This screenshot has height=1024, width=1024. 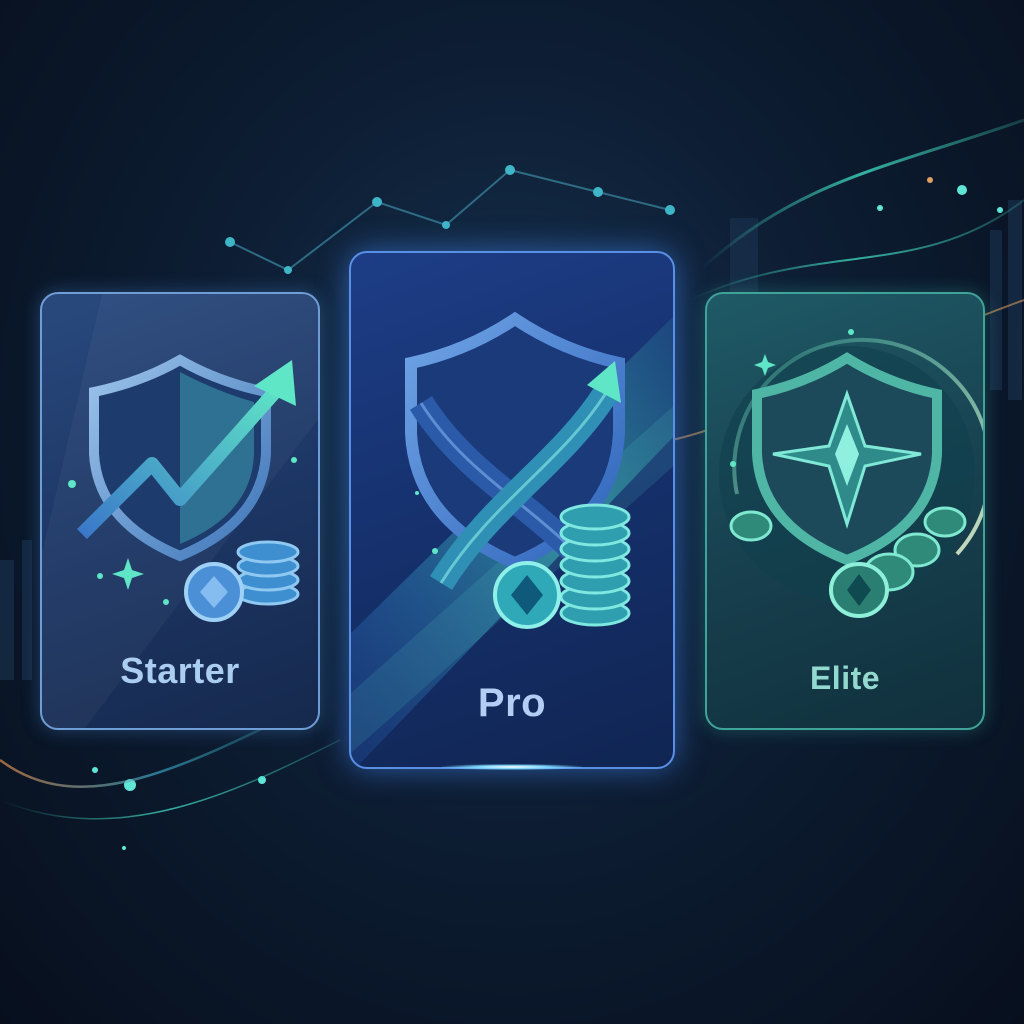 What do you see at coordinates (180, 511) in the screenshot?
I see `starter-tier-card: Starter` at bounding box center [180, 511].